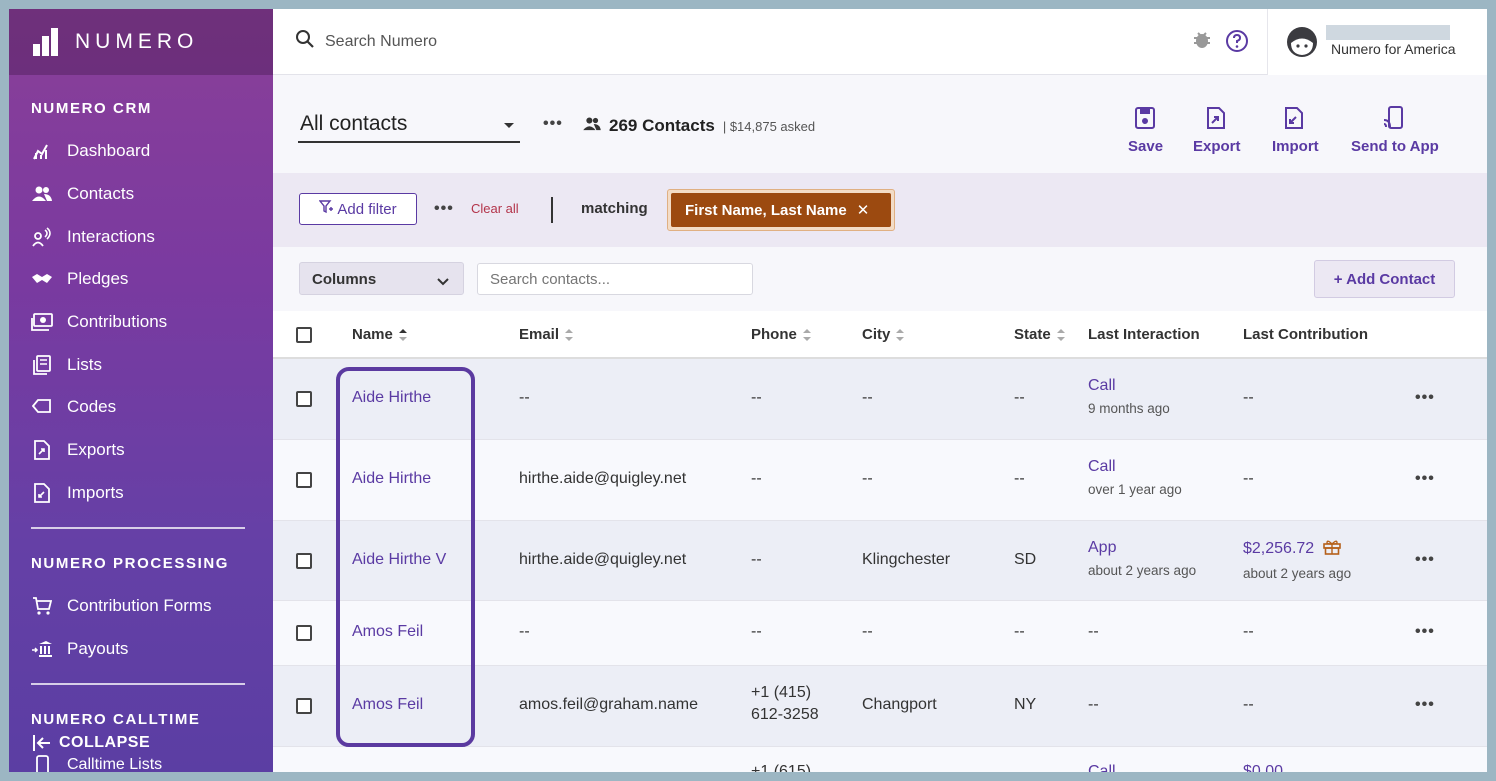 Image resolution: width=1496 pixels, height=781 pixels. I want to click on view-more-icon: •••, so click(553, 124).